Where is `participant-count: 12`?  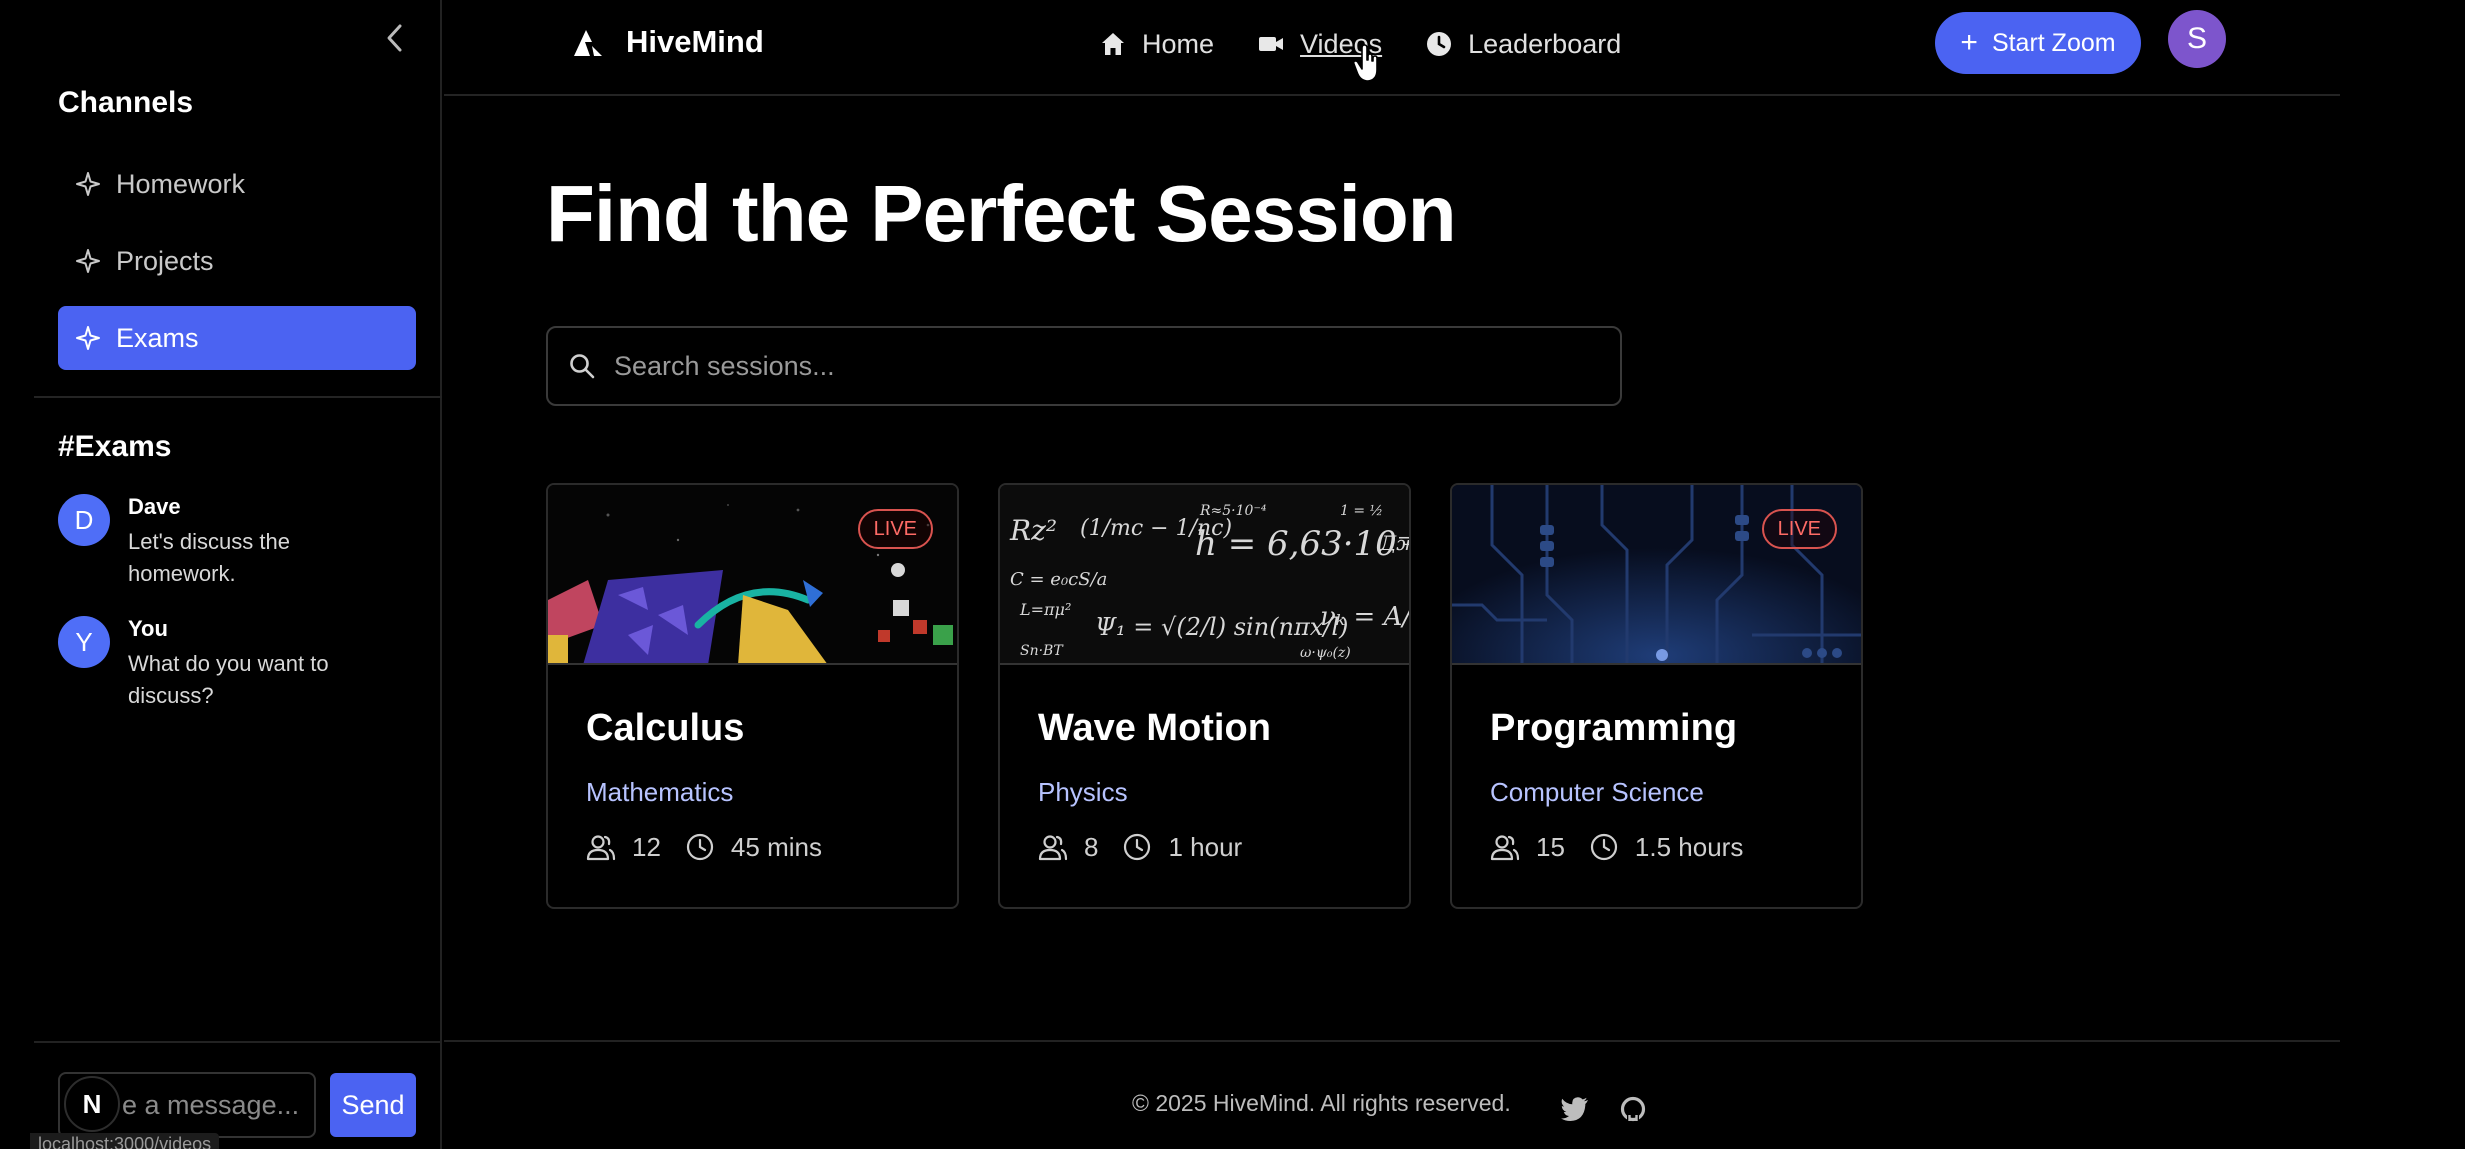
participant-count: 12 is located at coordinates (646, 846).